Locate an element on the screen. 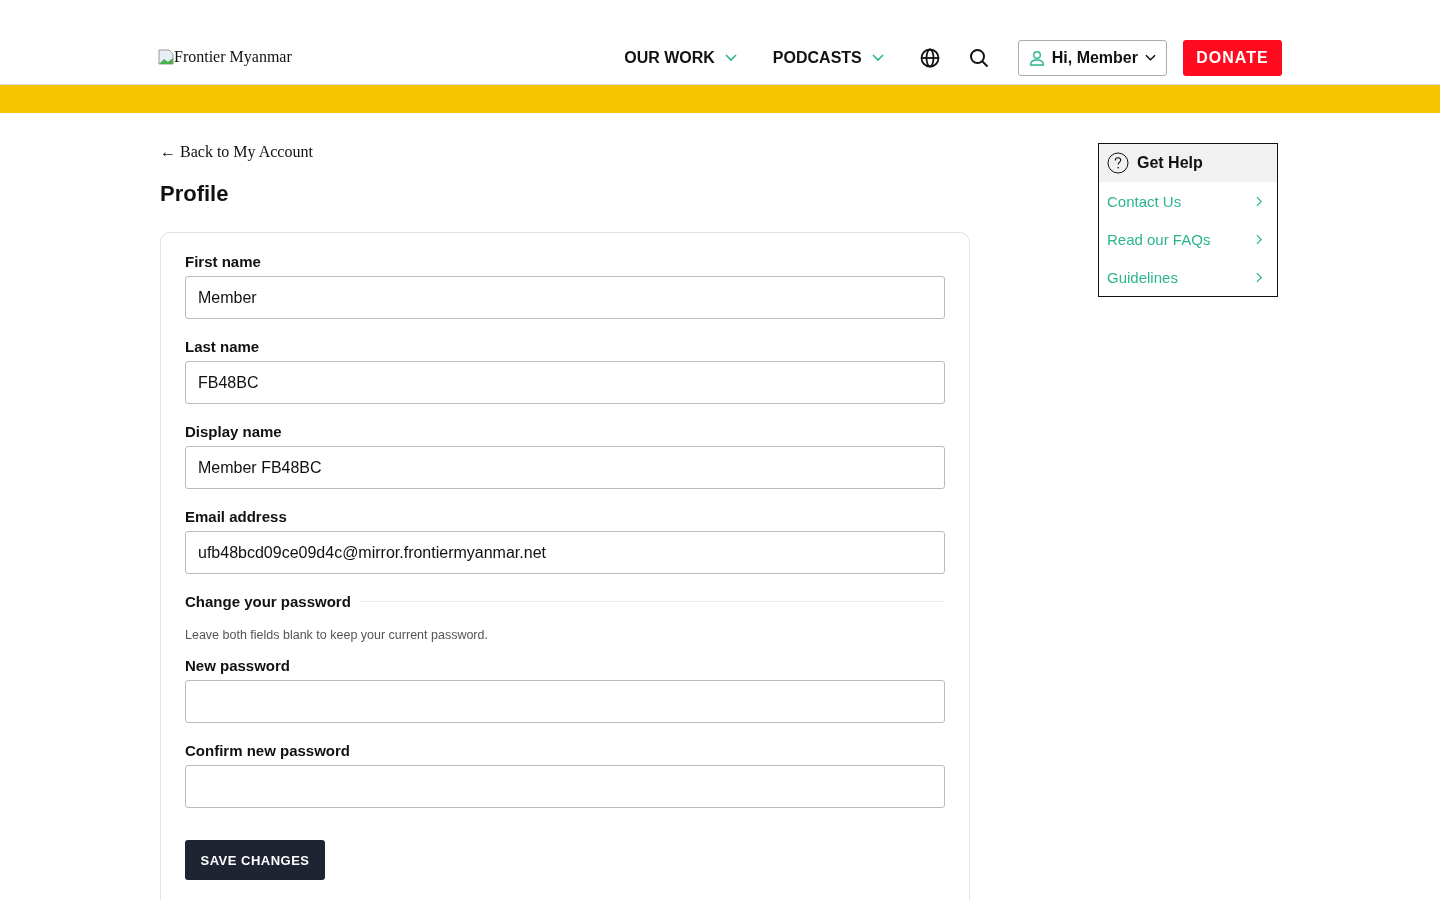  nav-link: OUR WORK is located at coordinates (680, 58).